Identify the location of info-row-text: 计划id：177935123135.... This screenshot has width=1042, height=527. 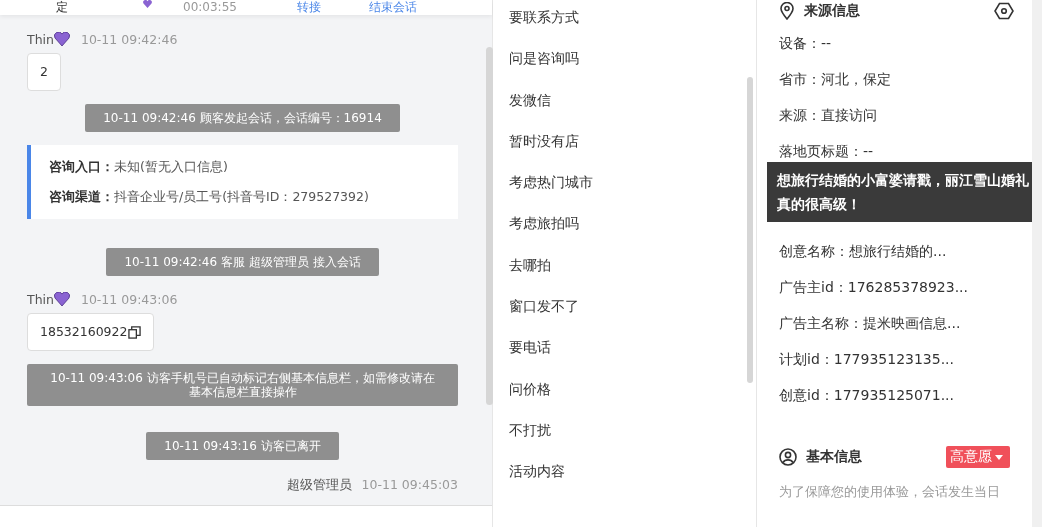
(867, 359).